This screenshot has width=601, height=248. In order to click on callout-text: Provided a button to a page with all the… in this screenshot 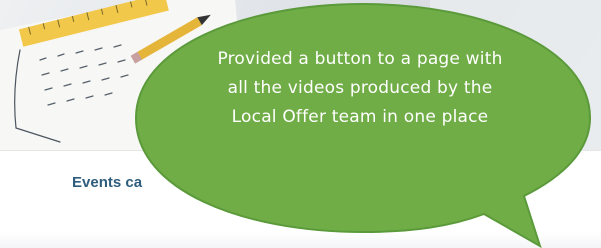, I will do `click(360, 88)`.